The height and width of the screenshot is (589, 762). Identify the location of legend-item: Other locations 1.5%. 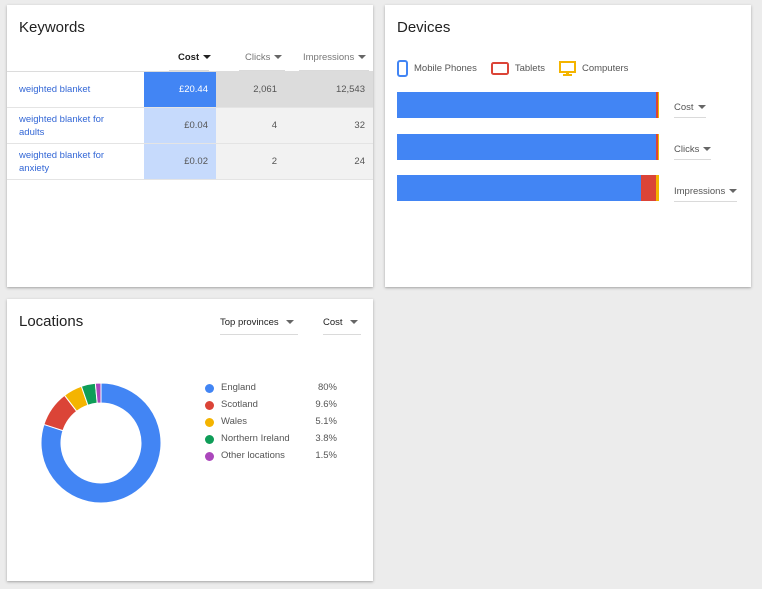
(275, 457).